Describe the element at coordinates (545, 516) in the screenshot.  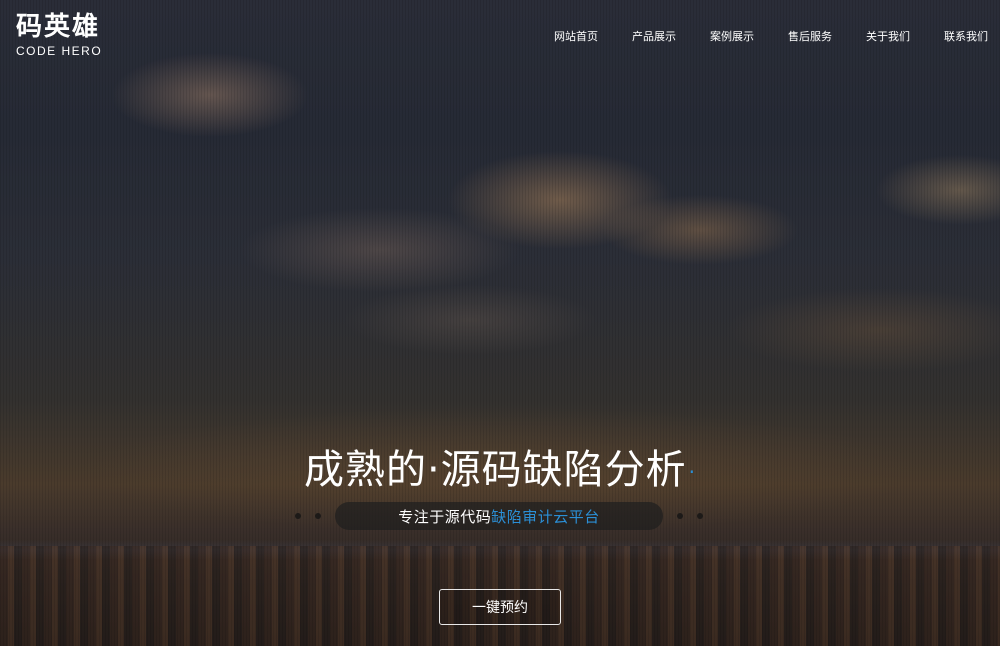
I see `subtitle-accent-text: 缺陷审计云平台` at that location.